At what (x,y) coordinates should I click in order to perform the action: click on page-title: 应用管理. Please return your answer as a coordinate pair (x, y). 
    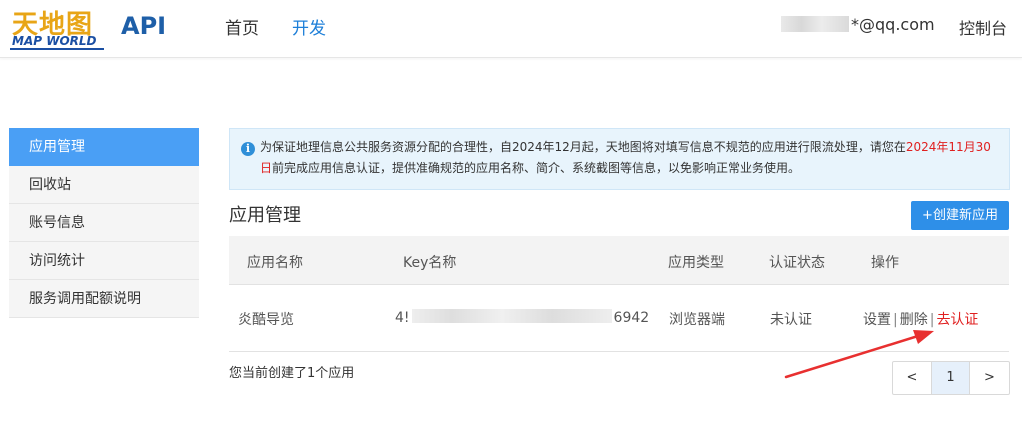
    Looking at the image, I should click on (265, 215).